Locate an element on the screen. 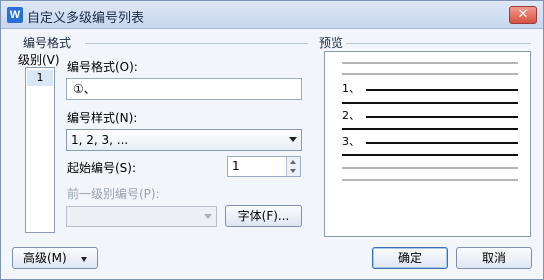 This screenshot has height=280, width=544. ok-button: 确定 is located at coordinates (410, 258).